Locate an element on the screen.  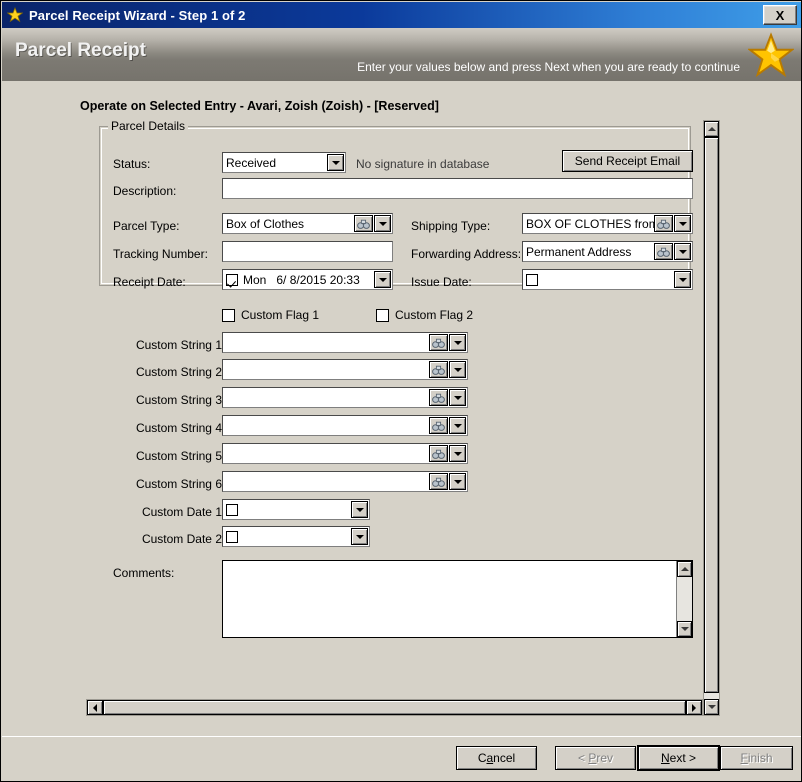
parcel-type-combo: Box of Clothes is located at coordinates (307, 223).